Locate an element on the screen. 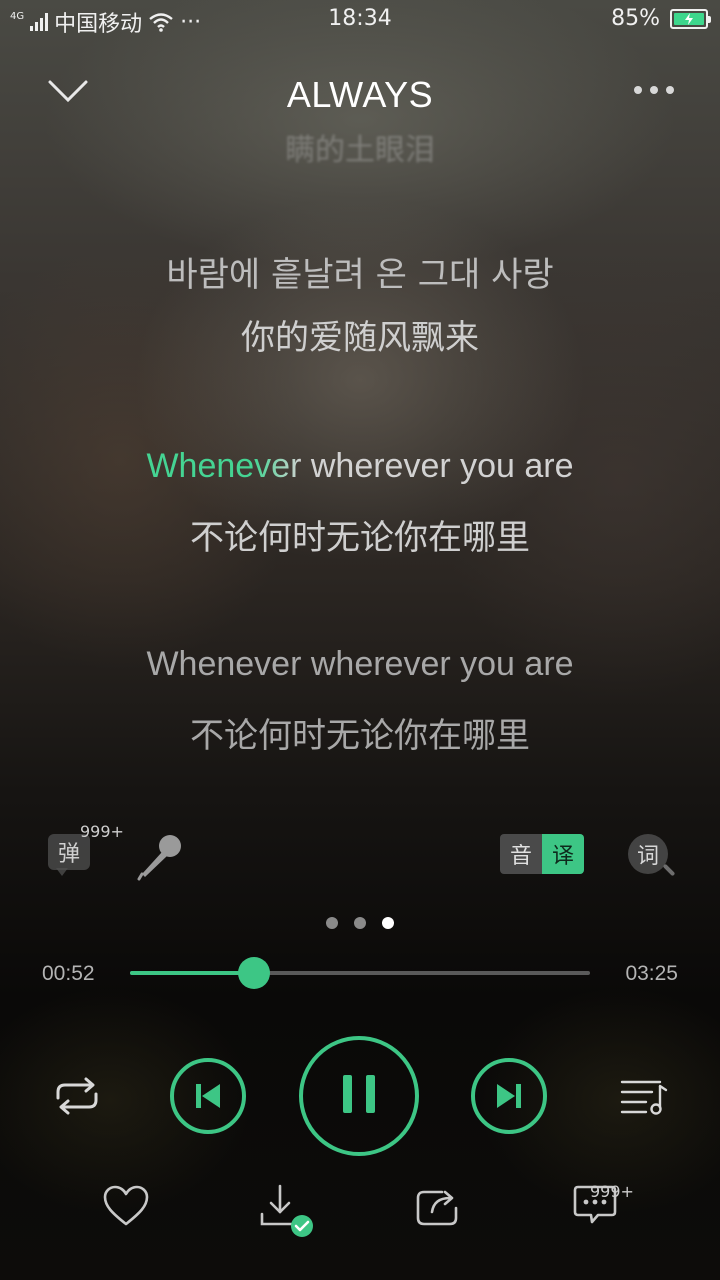 The height and width of the screenshot is (1280, 720). comment-count-badge: 999+ is located at coordinates (612, 1191).